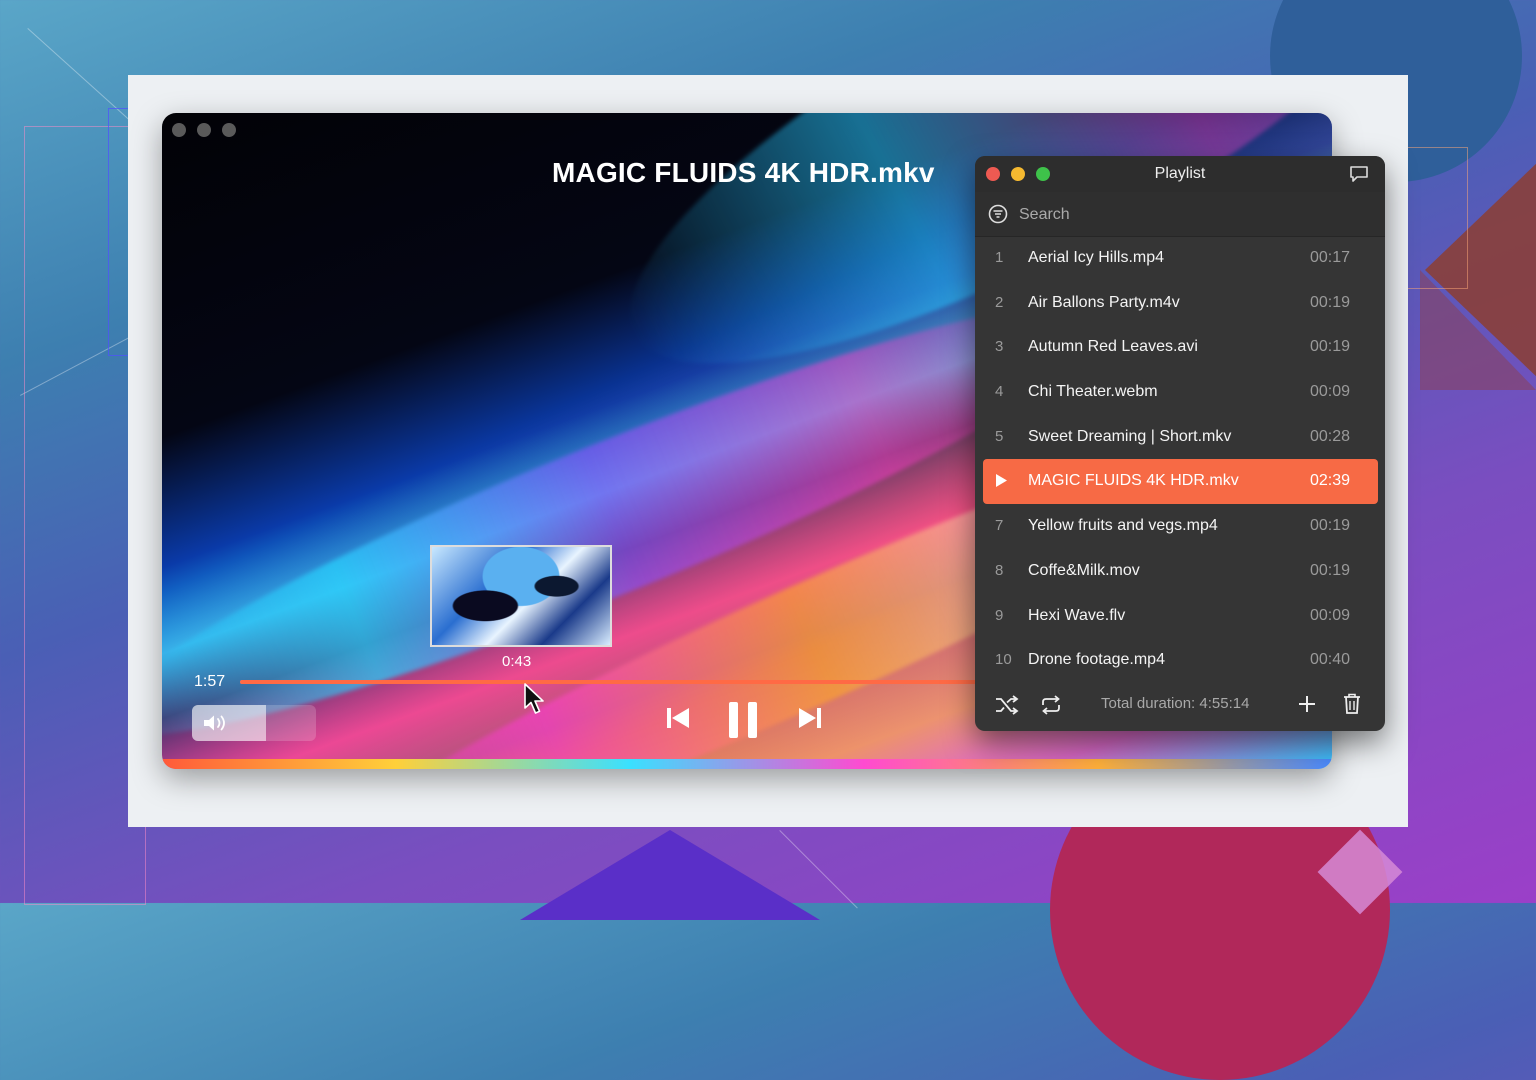  I want to click on playlist-item: 9 Hexi Wave.flv 00:09, so click(1180, 616).